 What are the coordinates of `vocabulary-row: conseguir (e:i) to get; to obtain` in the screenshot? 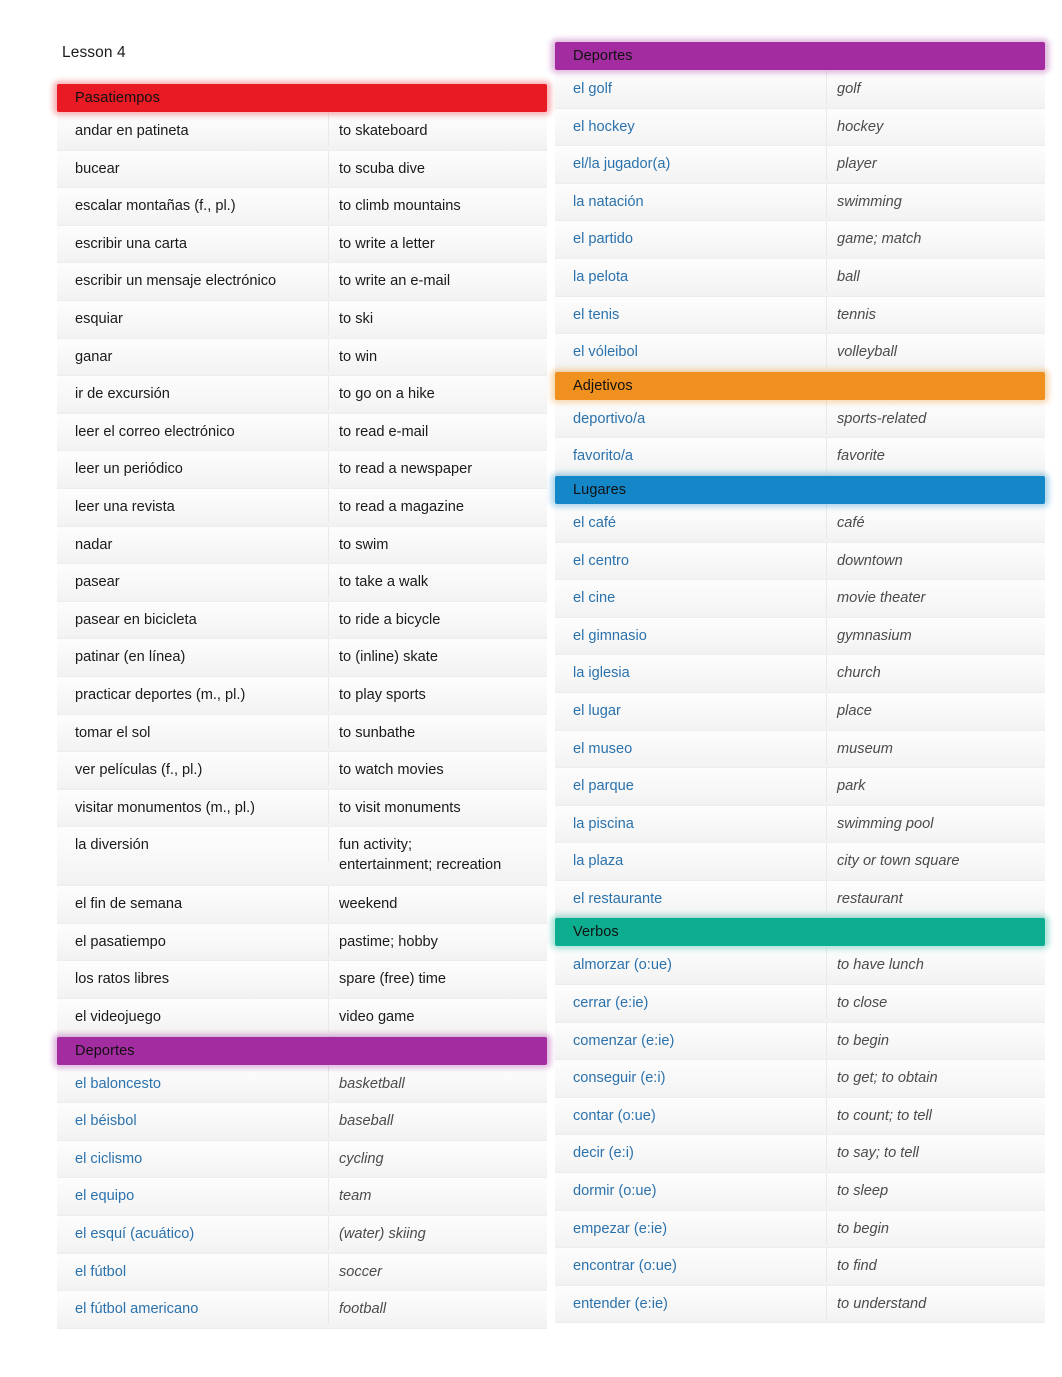 It's located at (800, 1079).